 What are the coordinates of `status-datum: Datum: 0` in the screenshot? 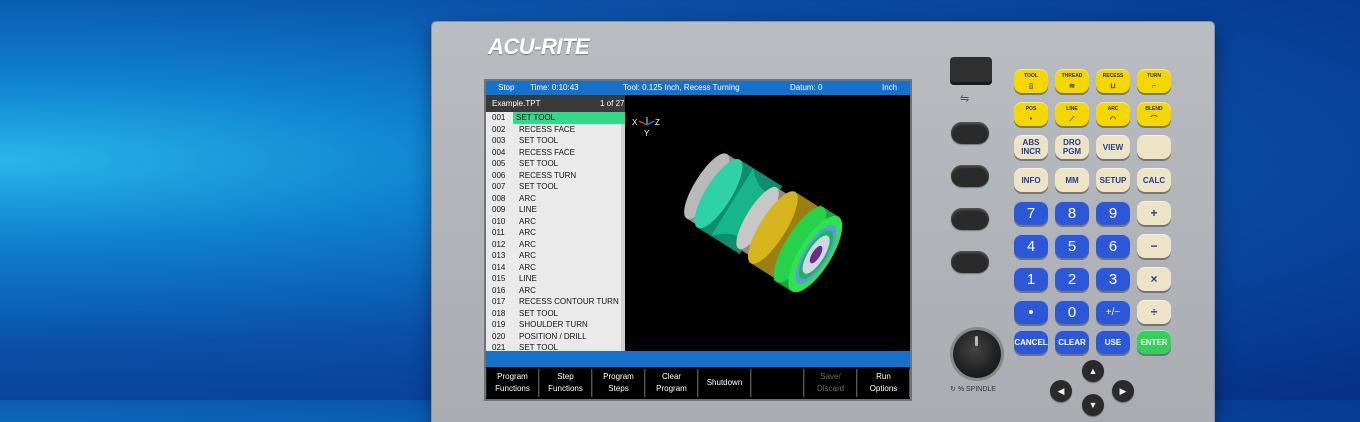 It's located at (806, 87).